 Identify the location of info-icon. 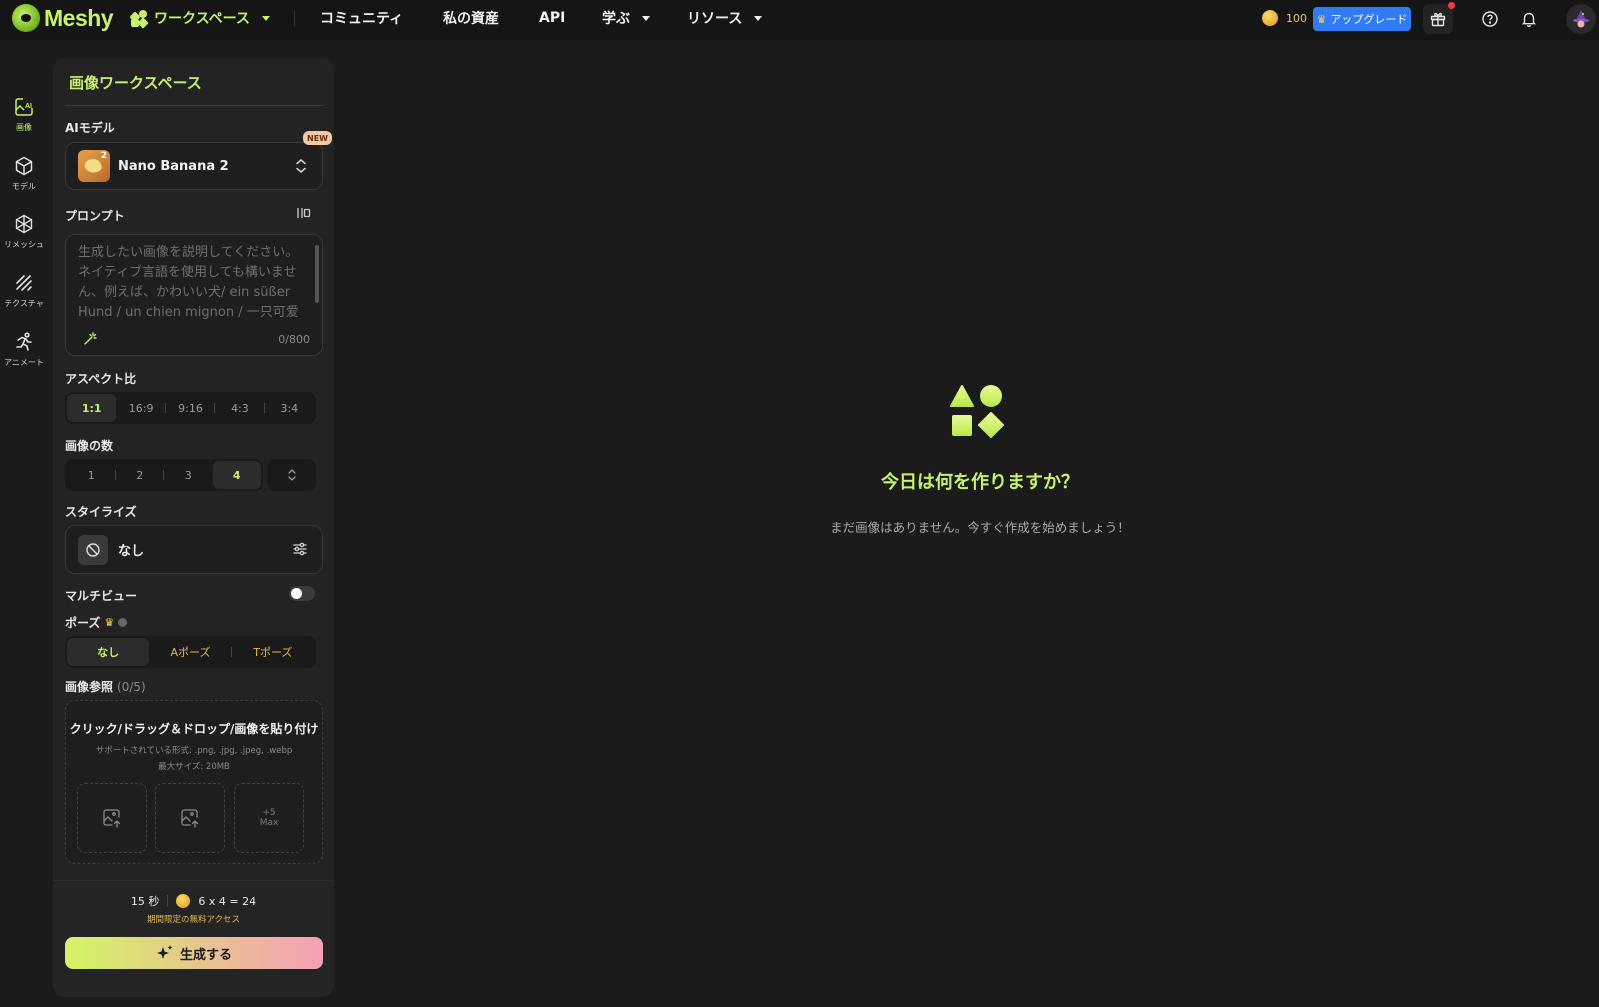
(123, 622).